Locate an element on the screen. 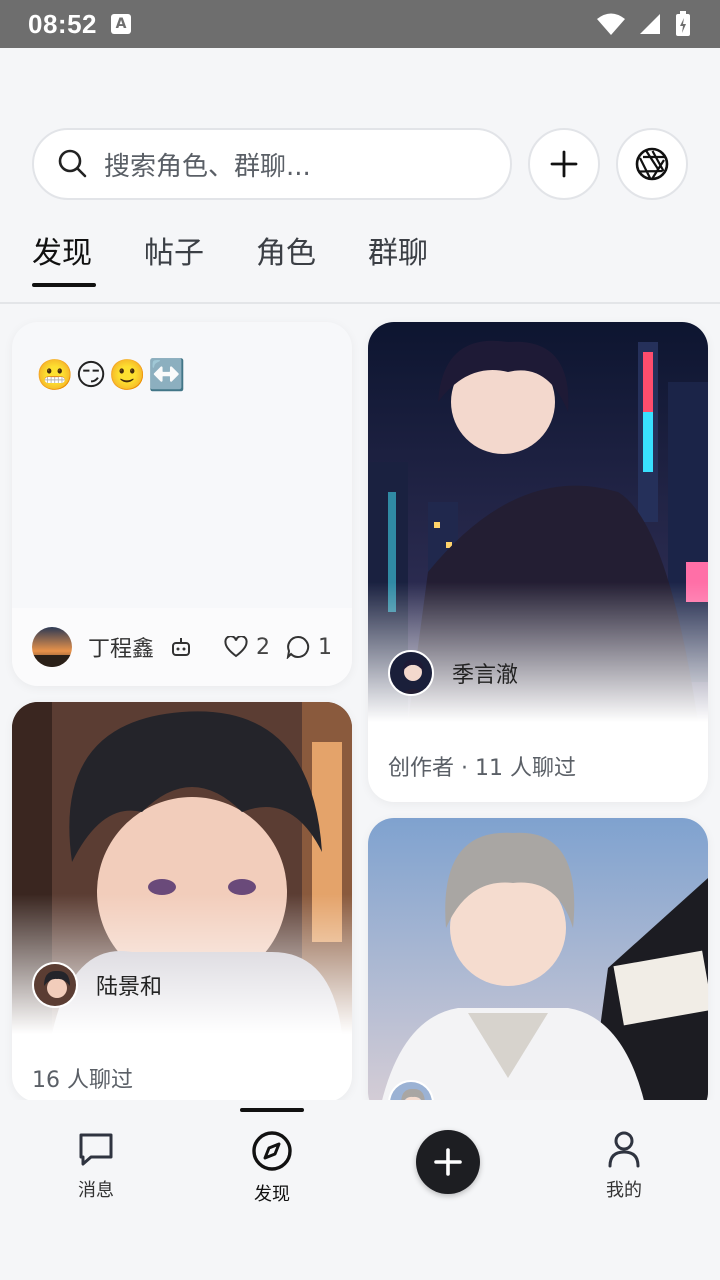 The image size is (720, 1280). bot-icon is located at coordinates (181, 647).